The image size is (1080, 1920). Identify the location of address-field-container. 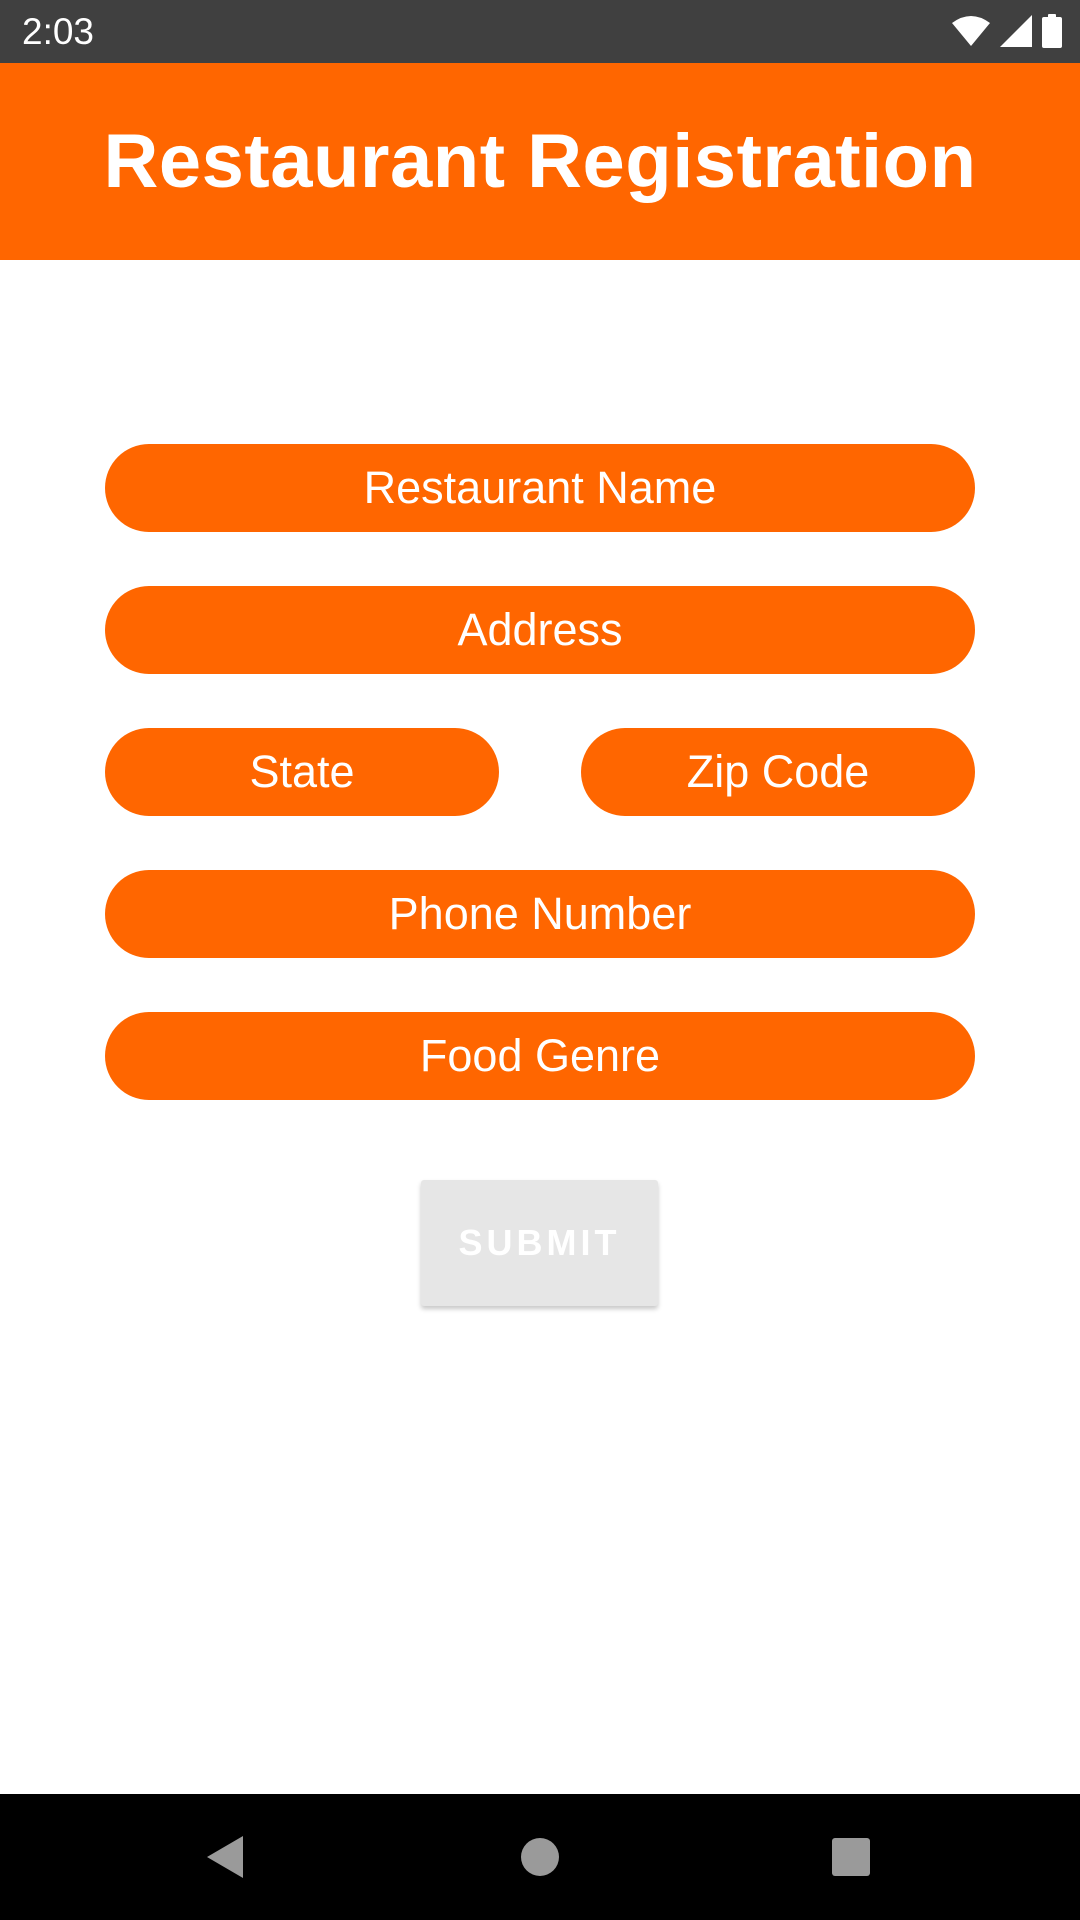
(540, 630).